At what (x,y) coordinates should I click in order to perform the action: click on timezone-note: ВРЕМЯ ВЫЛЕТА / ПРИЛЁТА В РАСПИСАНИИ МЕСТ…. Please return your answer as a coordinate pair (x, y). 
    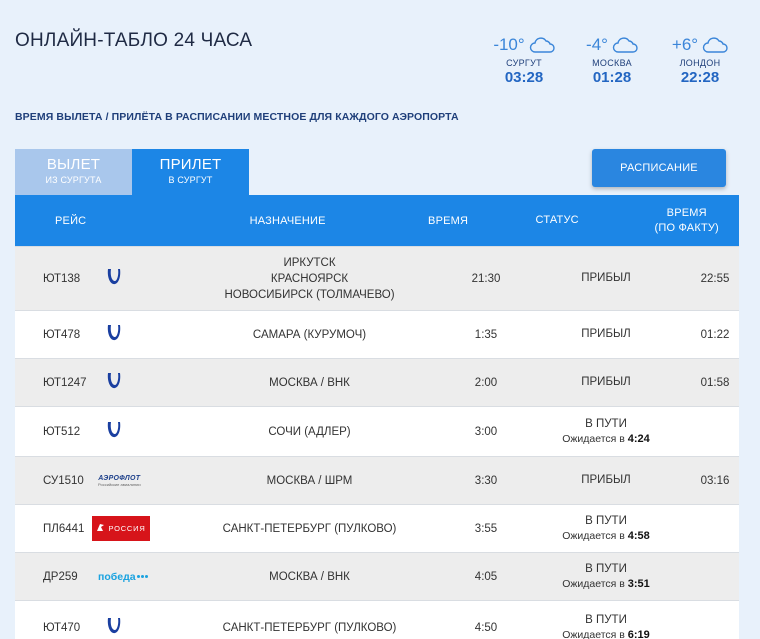
    Looking at the image, I should click on (237, 117).